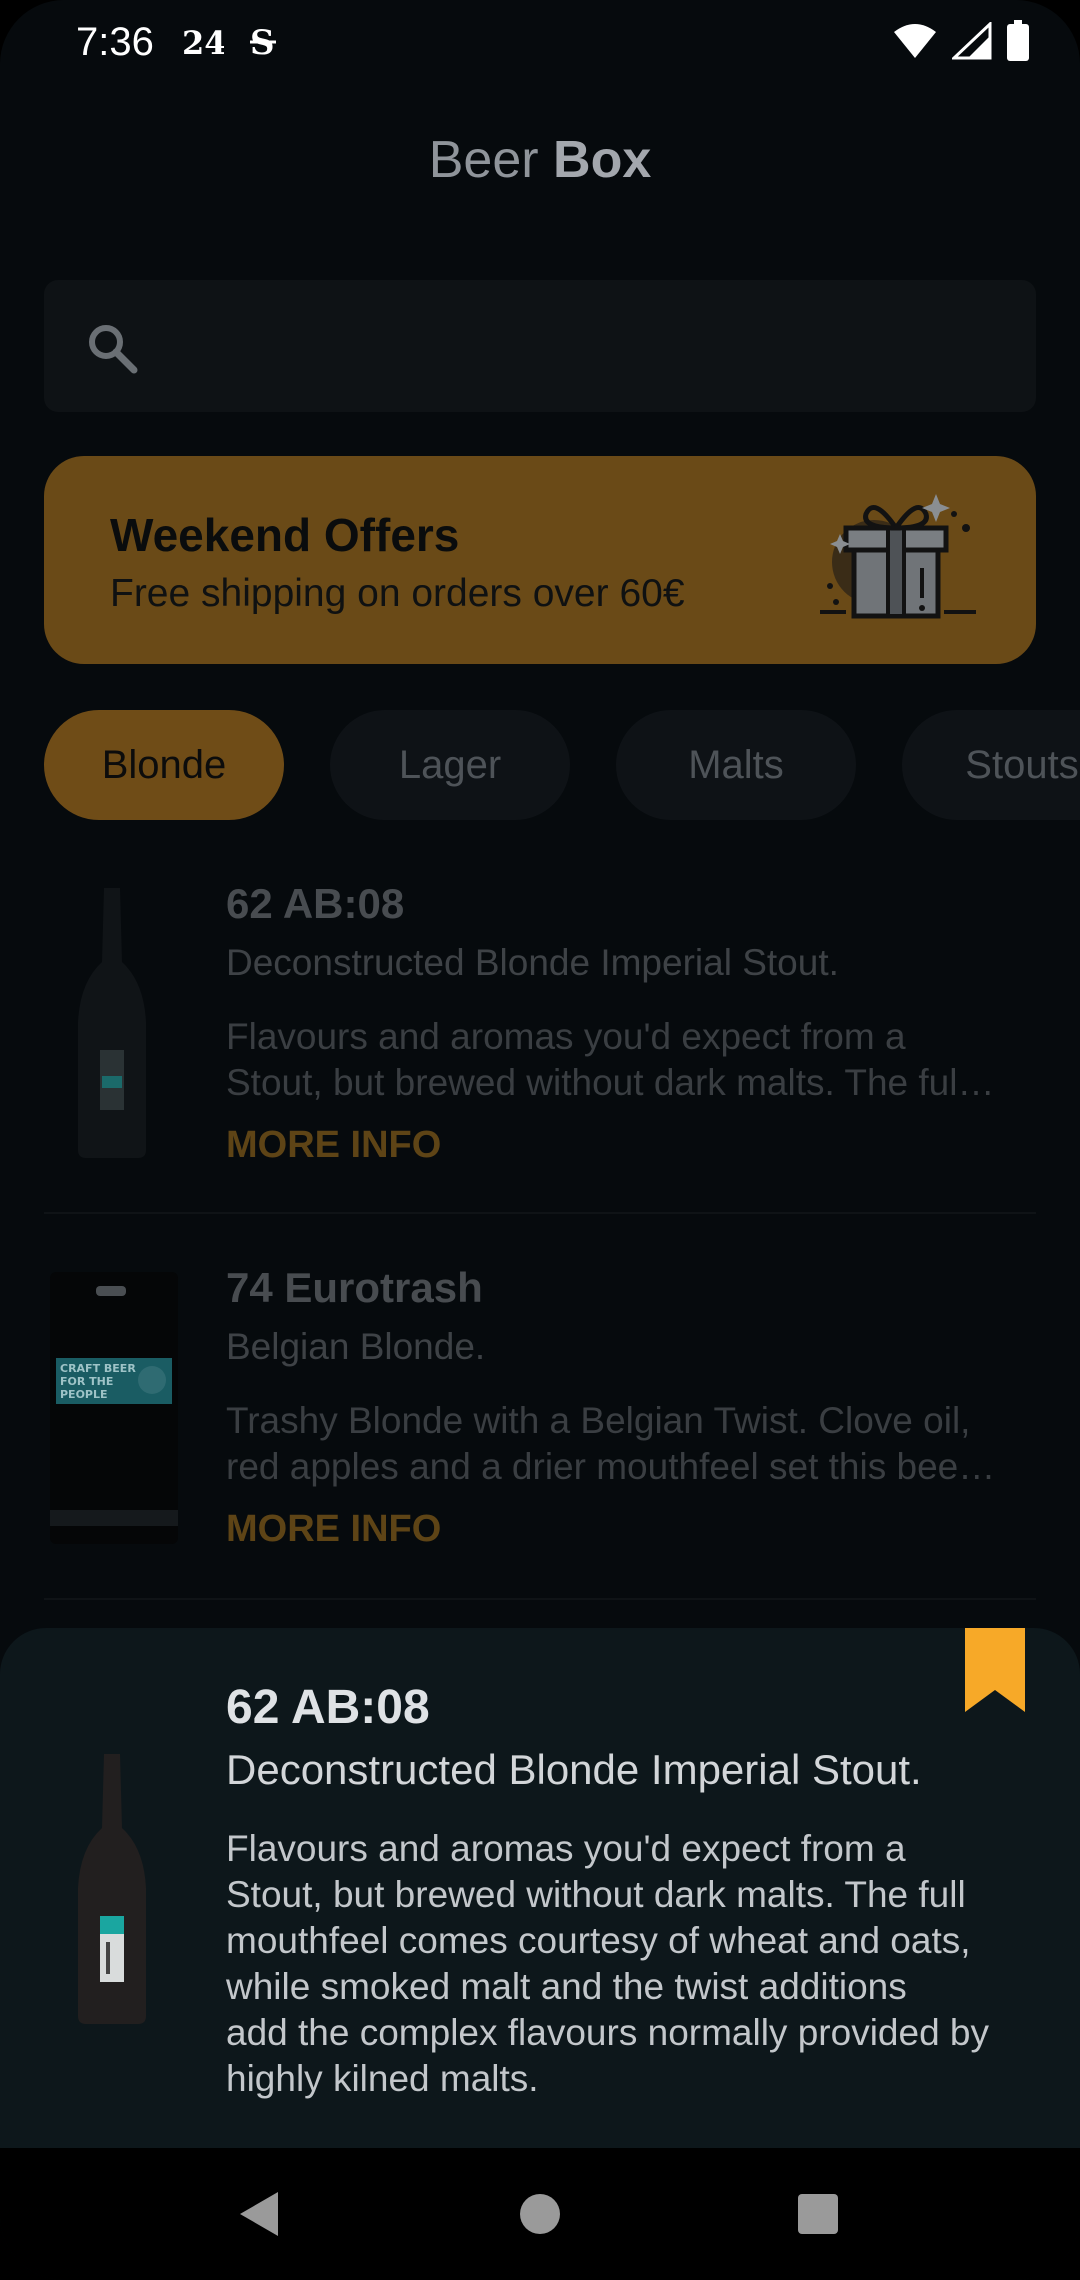  Describe the element at coordinates (566, 1036) in the screenshot. I see `item-description-line: Flavours and aromas you'd expect from a` at that location.